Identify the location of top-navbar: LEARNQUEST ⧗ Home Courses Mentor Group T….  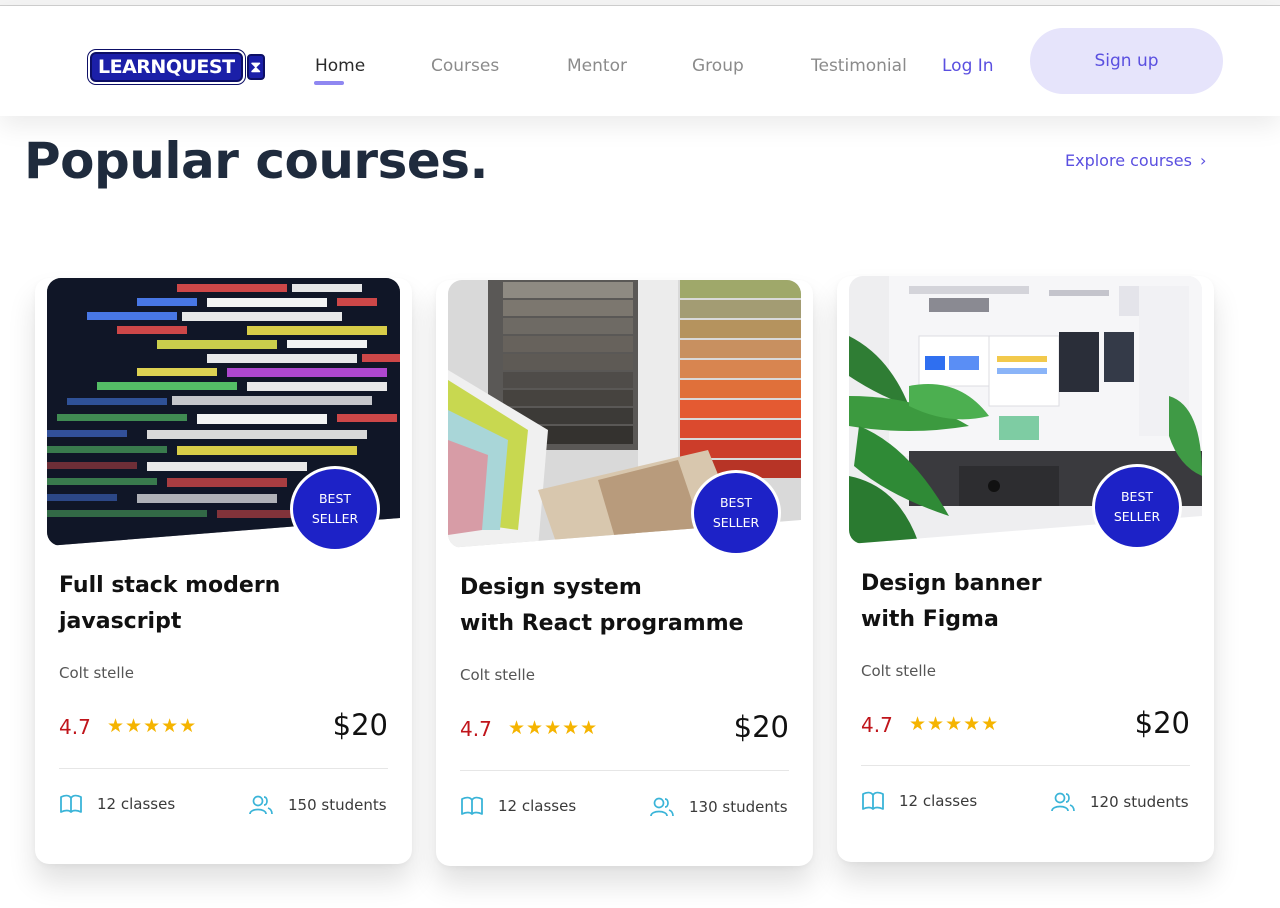
(640, 61).